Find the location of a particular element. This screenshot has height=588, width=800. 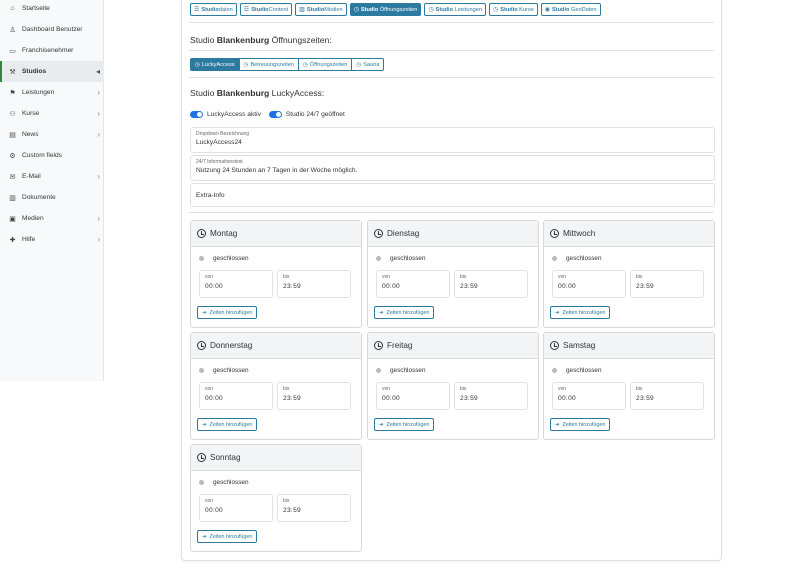

tab-studiocontent: ☰ Studio Content is located at coordinates (266, 9).